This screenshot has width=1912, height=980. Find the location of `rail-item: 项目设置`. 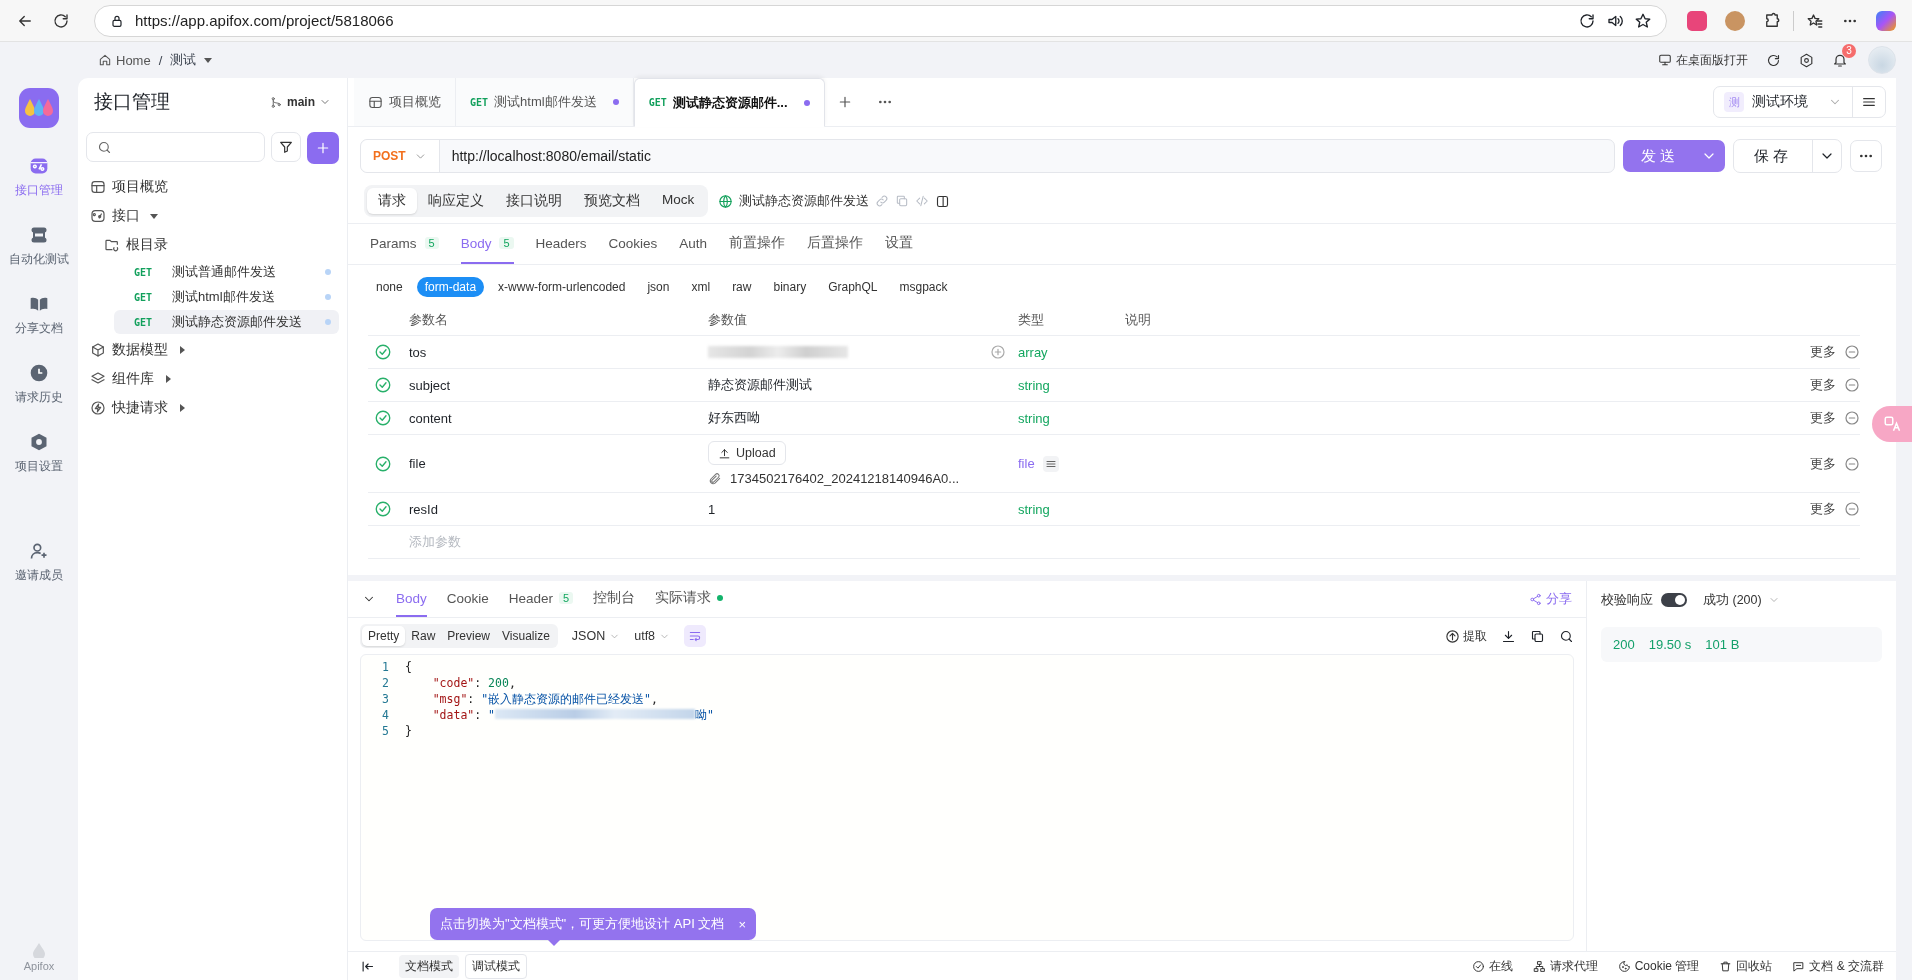

rail-item: 项目设置 is located at coordinates (39, 453).